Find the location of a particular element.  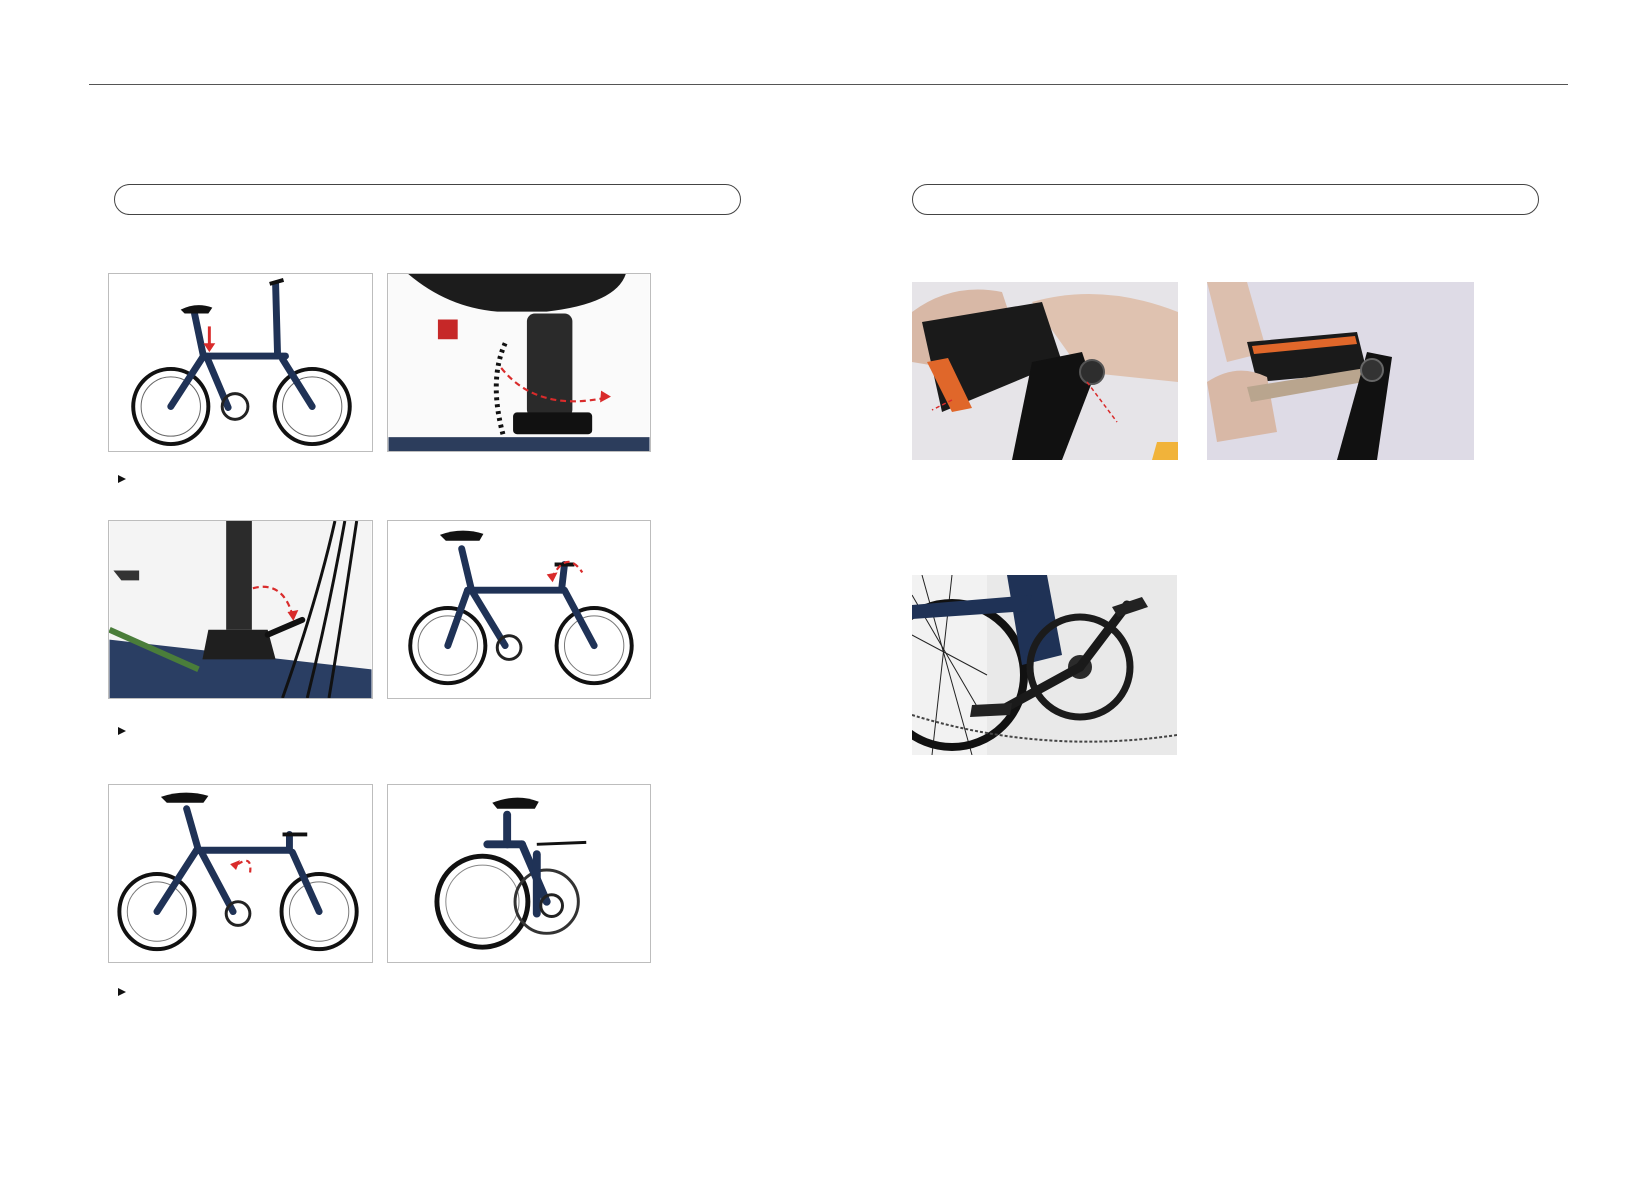

photo-stem-latch is located at coordinates (240, 609).